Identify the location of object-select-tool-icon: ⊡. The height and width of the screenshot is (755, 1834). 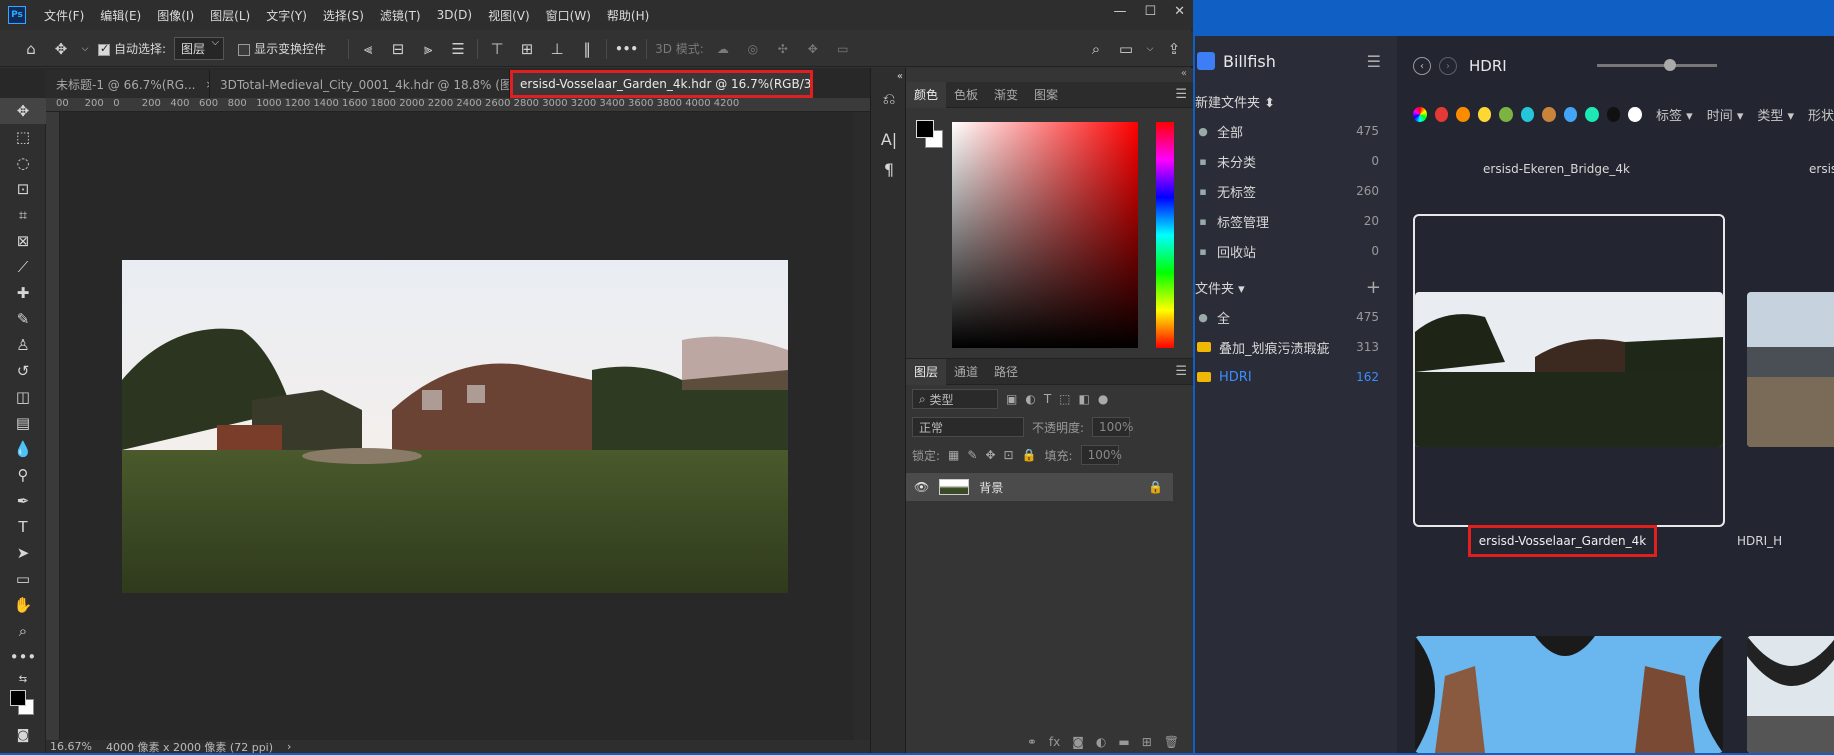
(23, 189).